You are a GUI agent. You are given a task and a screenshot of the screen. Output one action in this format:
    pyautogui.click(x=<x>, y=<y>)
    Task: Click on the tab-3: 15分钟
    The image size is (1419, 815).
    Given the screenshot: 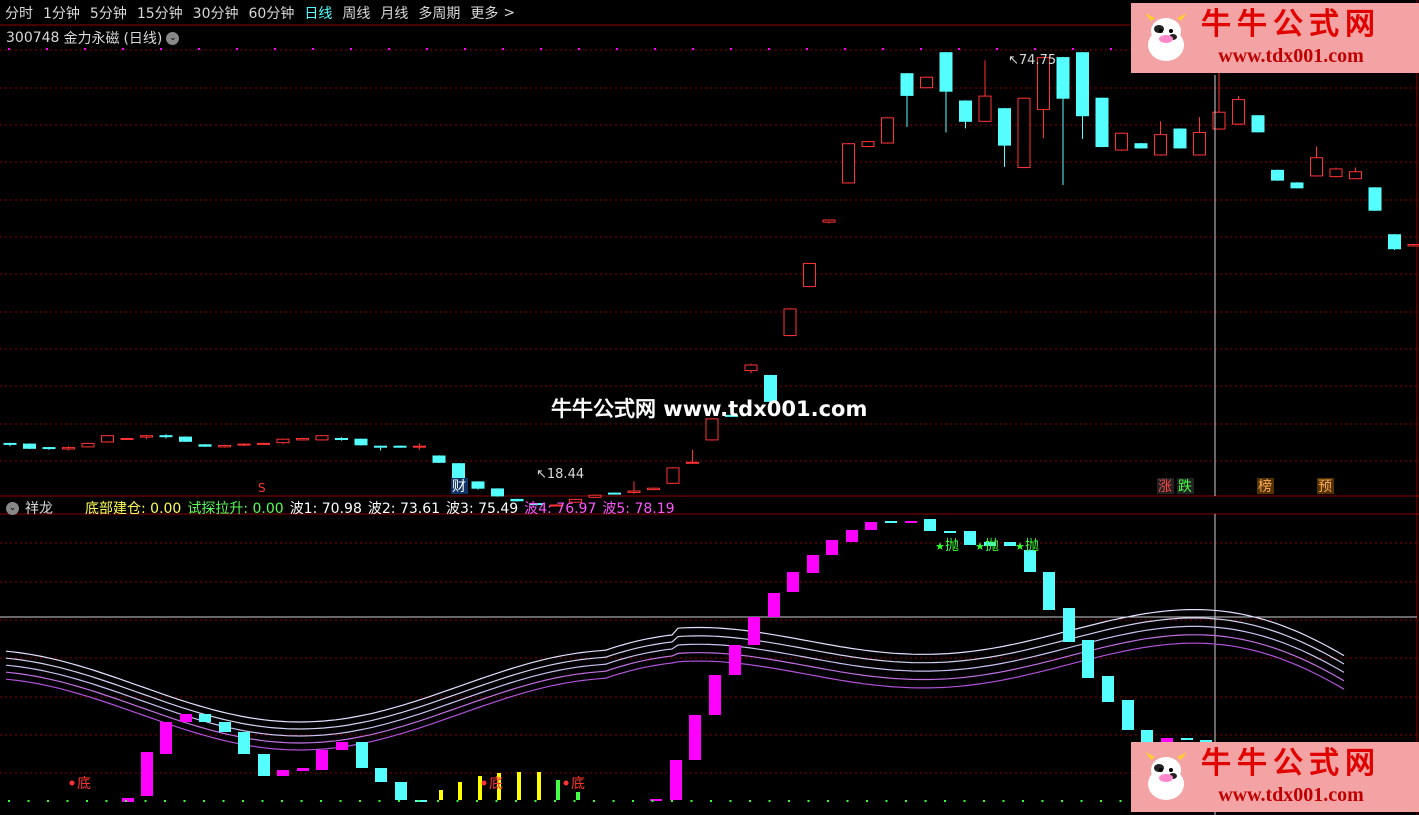 What is the action you would take?
    pyautogui.click(x=160, y=13)
    